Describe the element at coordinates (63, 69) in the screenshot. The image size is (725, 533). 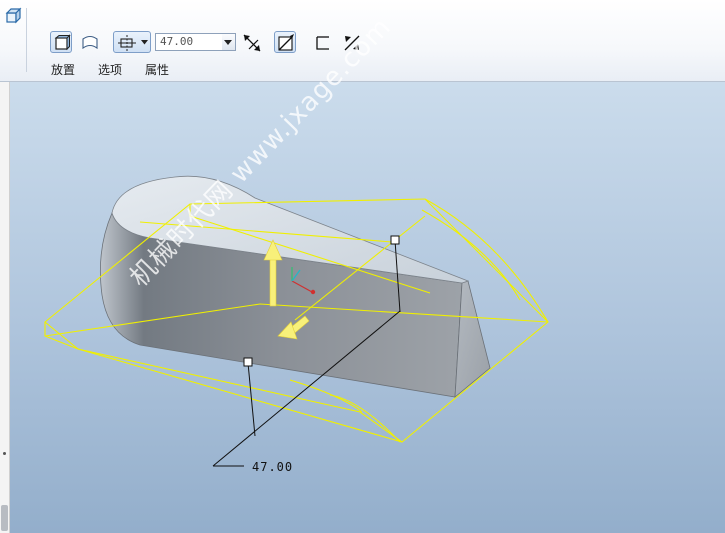
I see `tab-placement: 放置` at that location.